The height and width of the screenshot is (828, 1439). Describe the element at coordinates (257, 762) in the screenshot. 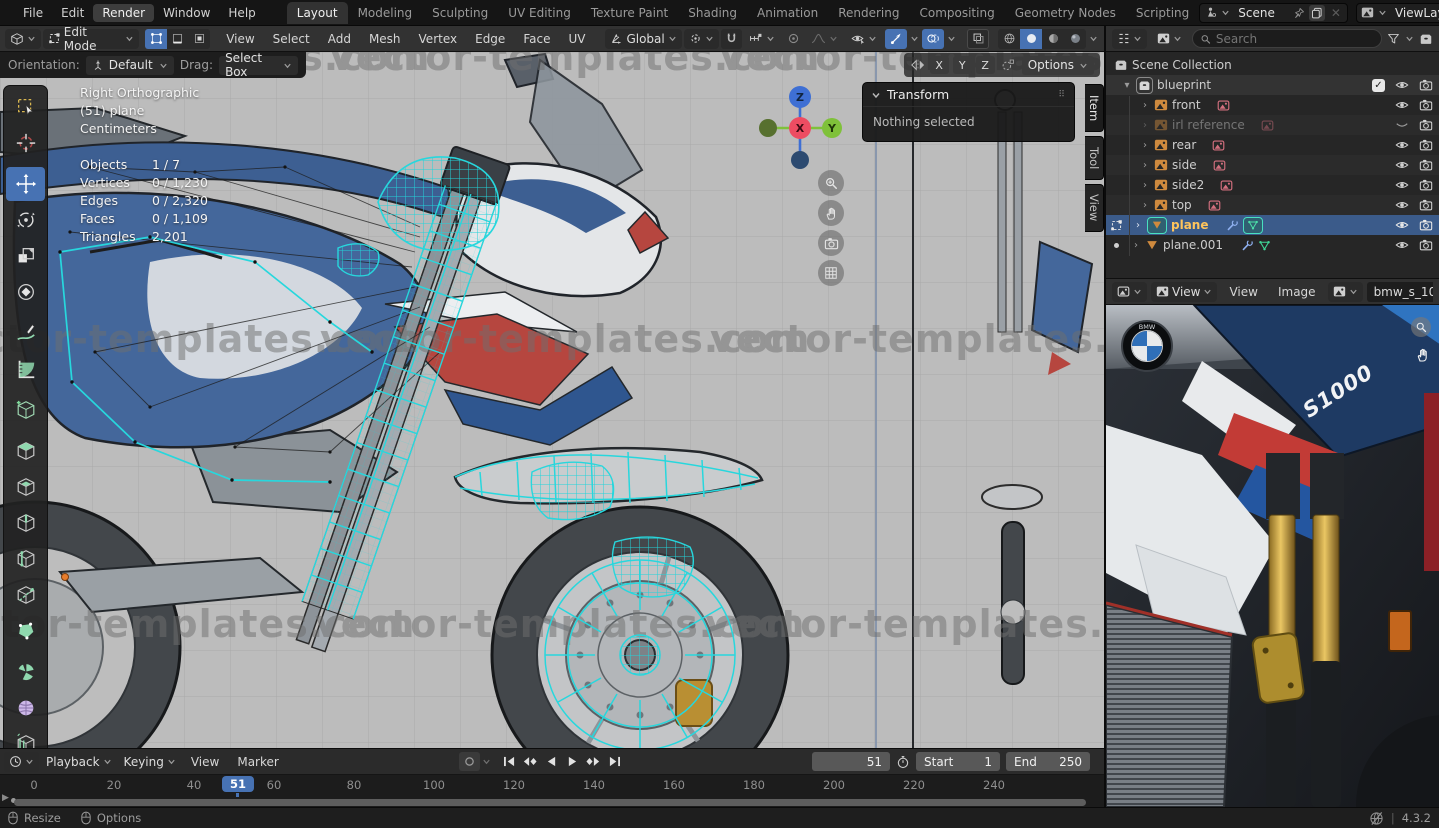

I see `timeline-marker-menu: Marker` at that location.